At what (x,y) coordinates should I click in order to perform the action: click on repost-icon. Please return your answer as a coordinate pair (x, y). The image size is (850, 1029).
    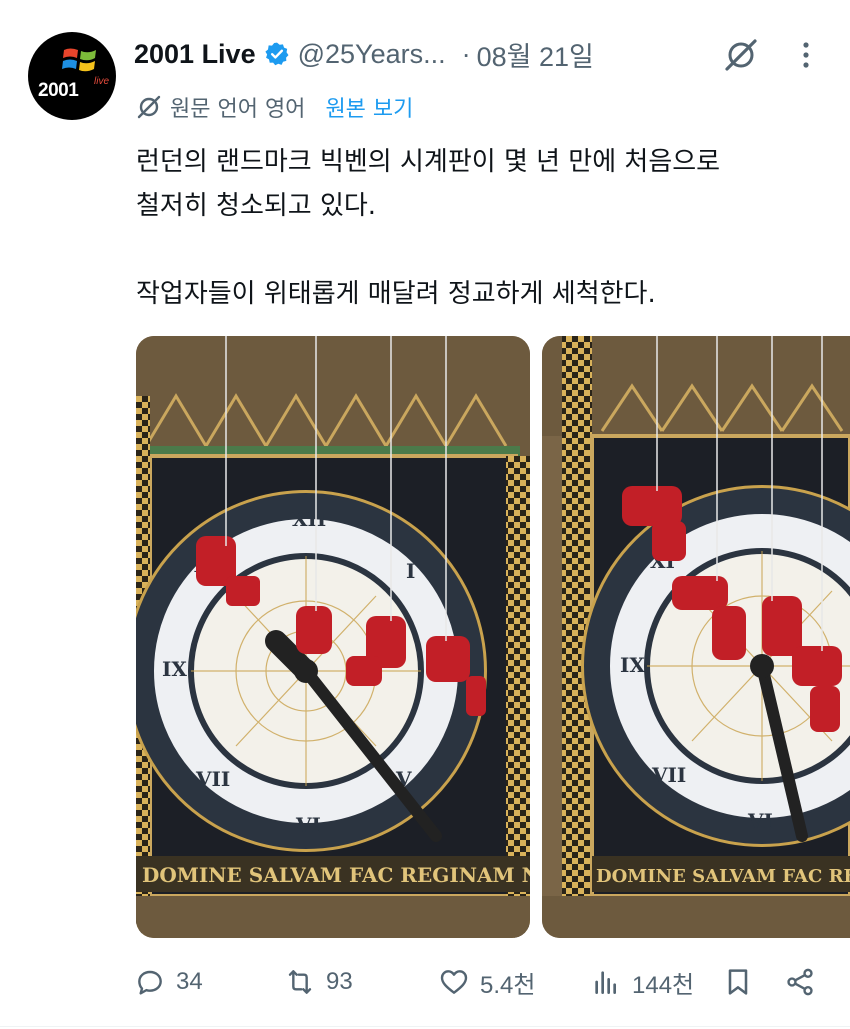
    Looking at the image, I should click on (300, 982).